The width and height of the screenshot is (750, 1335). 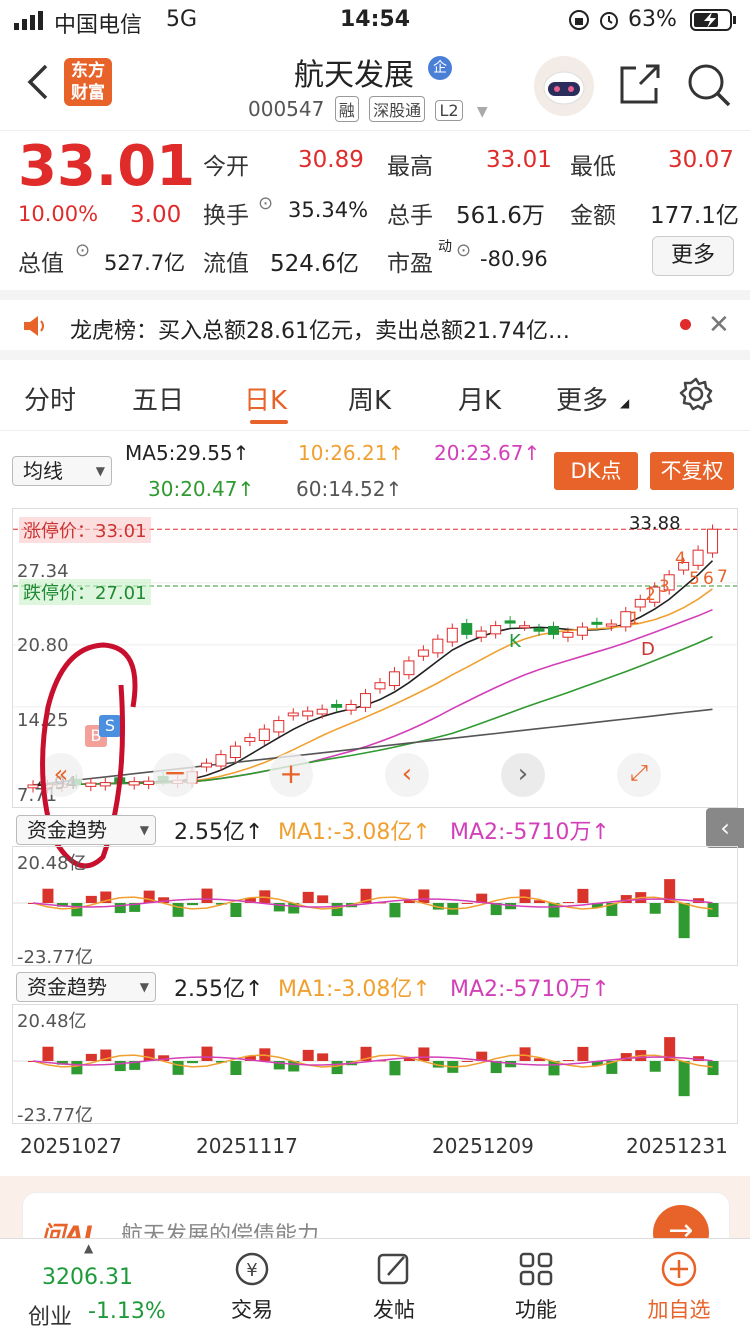 What do you see at coordinates (407, 775) in the screenshot?
I see `move-left-icon: ‹` at bounding box center [407, 775].